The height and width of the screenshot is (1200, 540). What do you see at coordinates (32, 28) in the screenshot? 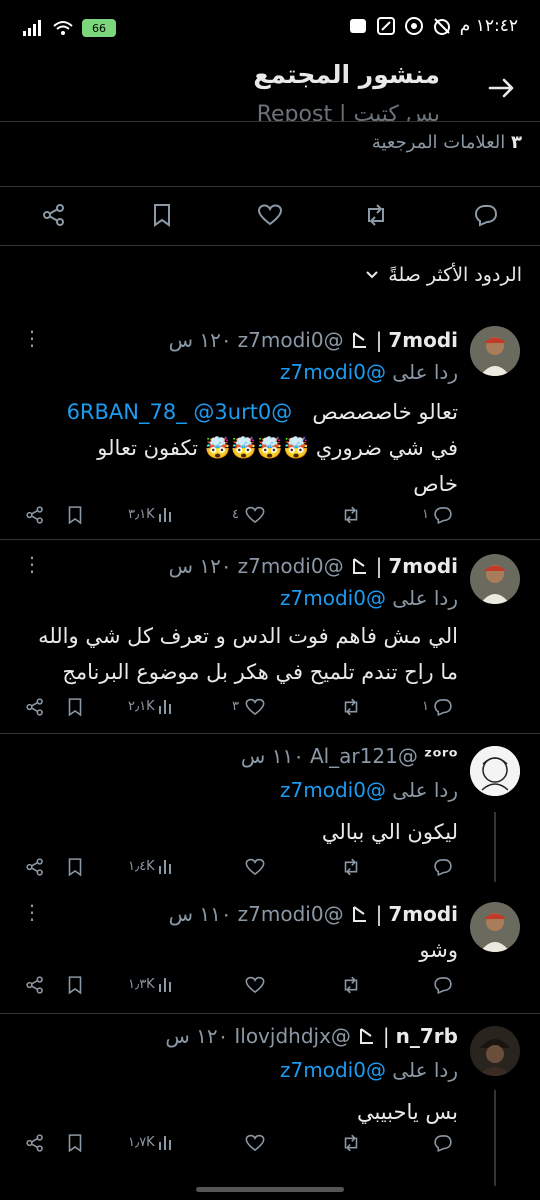
I see `signal-icon` at bounding box center [32, 28].